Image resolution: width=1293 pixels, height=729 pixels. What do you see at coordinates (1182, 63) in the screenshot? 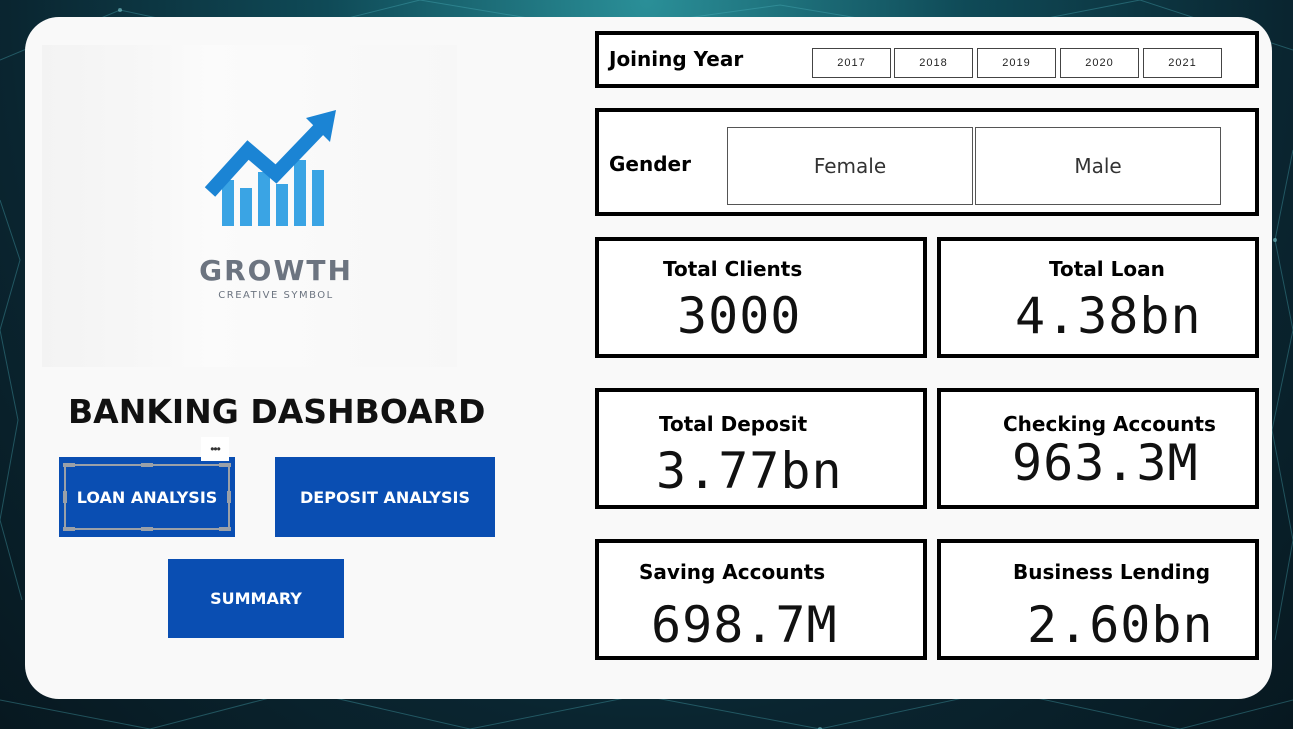
I see `year-option-2021: 2021` at bounding box center [1182, 63].